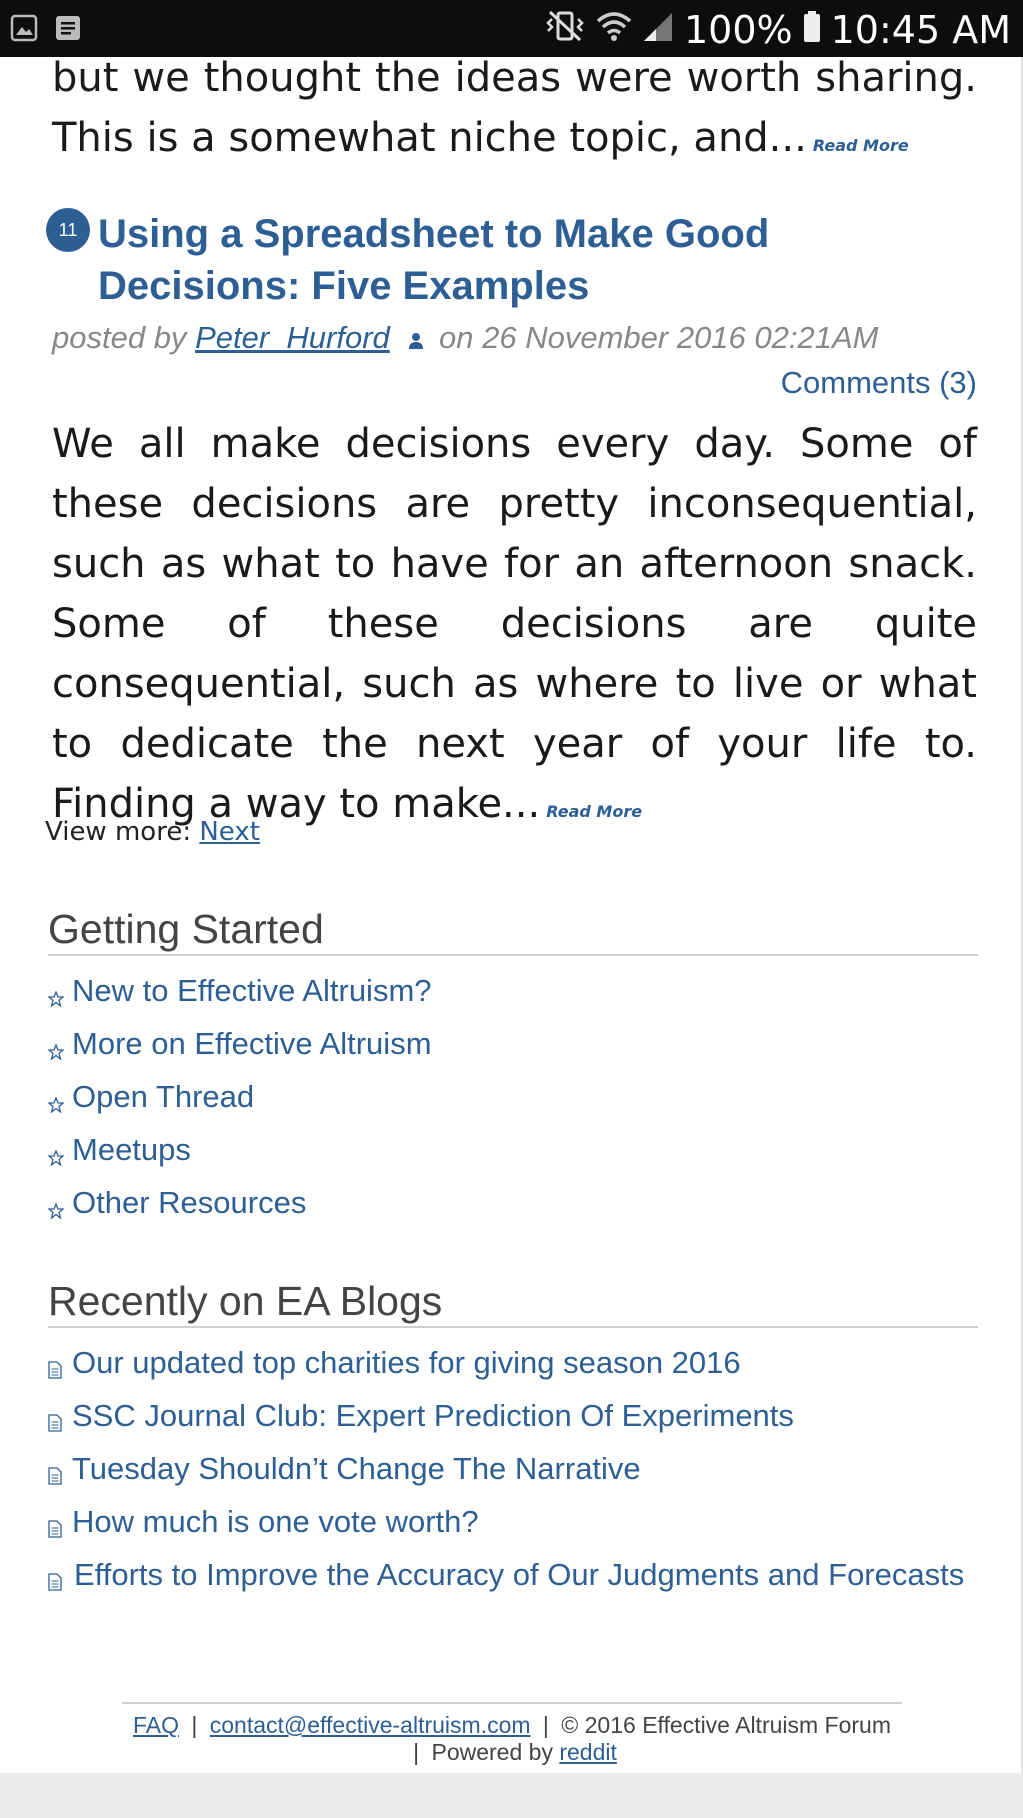 Image resolution: width=1023 pixels, height=1818 pixels. What do you see at coordinates (659, 337) in the screenshot?
I see `post-date: on 26 November 2016 02:21AM` at bounding box center [659, 337].